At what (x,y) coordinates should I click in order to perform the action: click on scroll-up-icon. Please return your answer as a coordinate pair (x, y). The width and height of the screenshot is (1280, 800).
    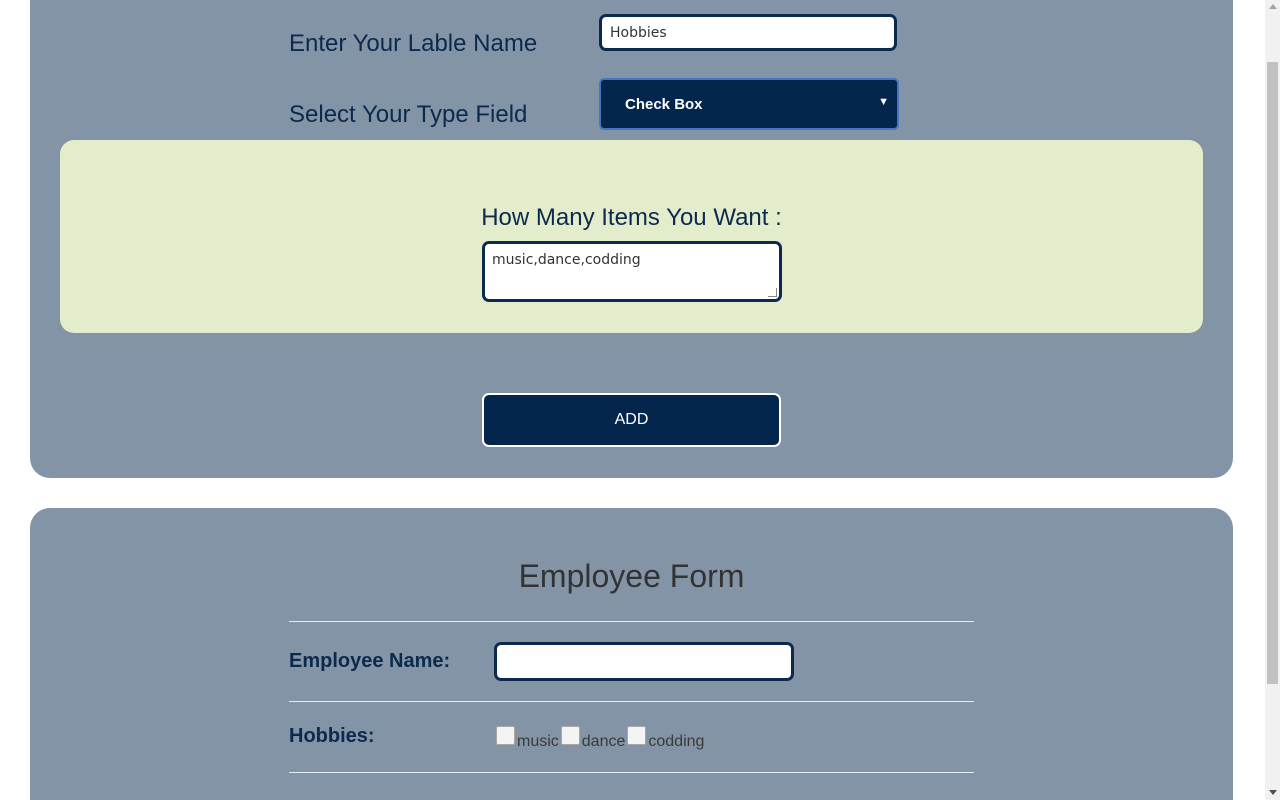
    Looking at the image, I should click on (1273, 6).